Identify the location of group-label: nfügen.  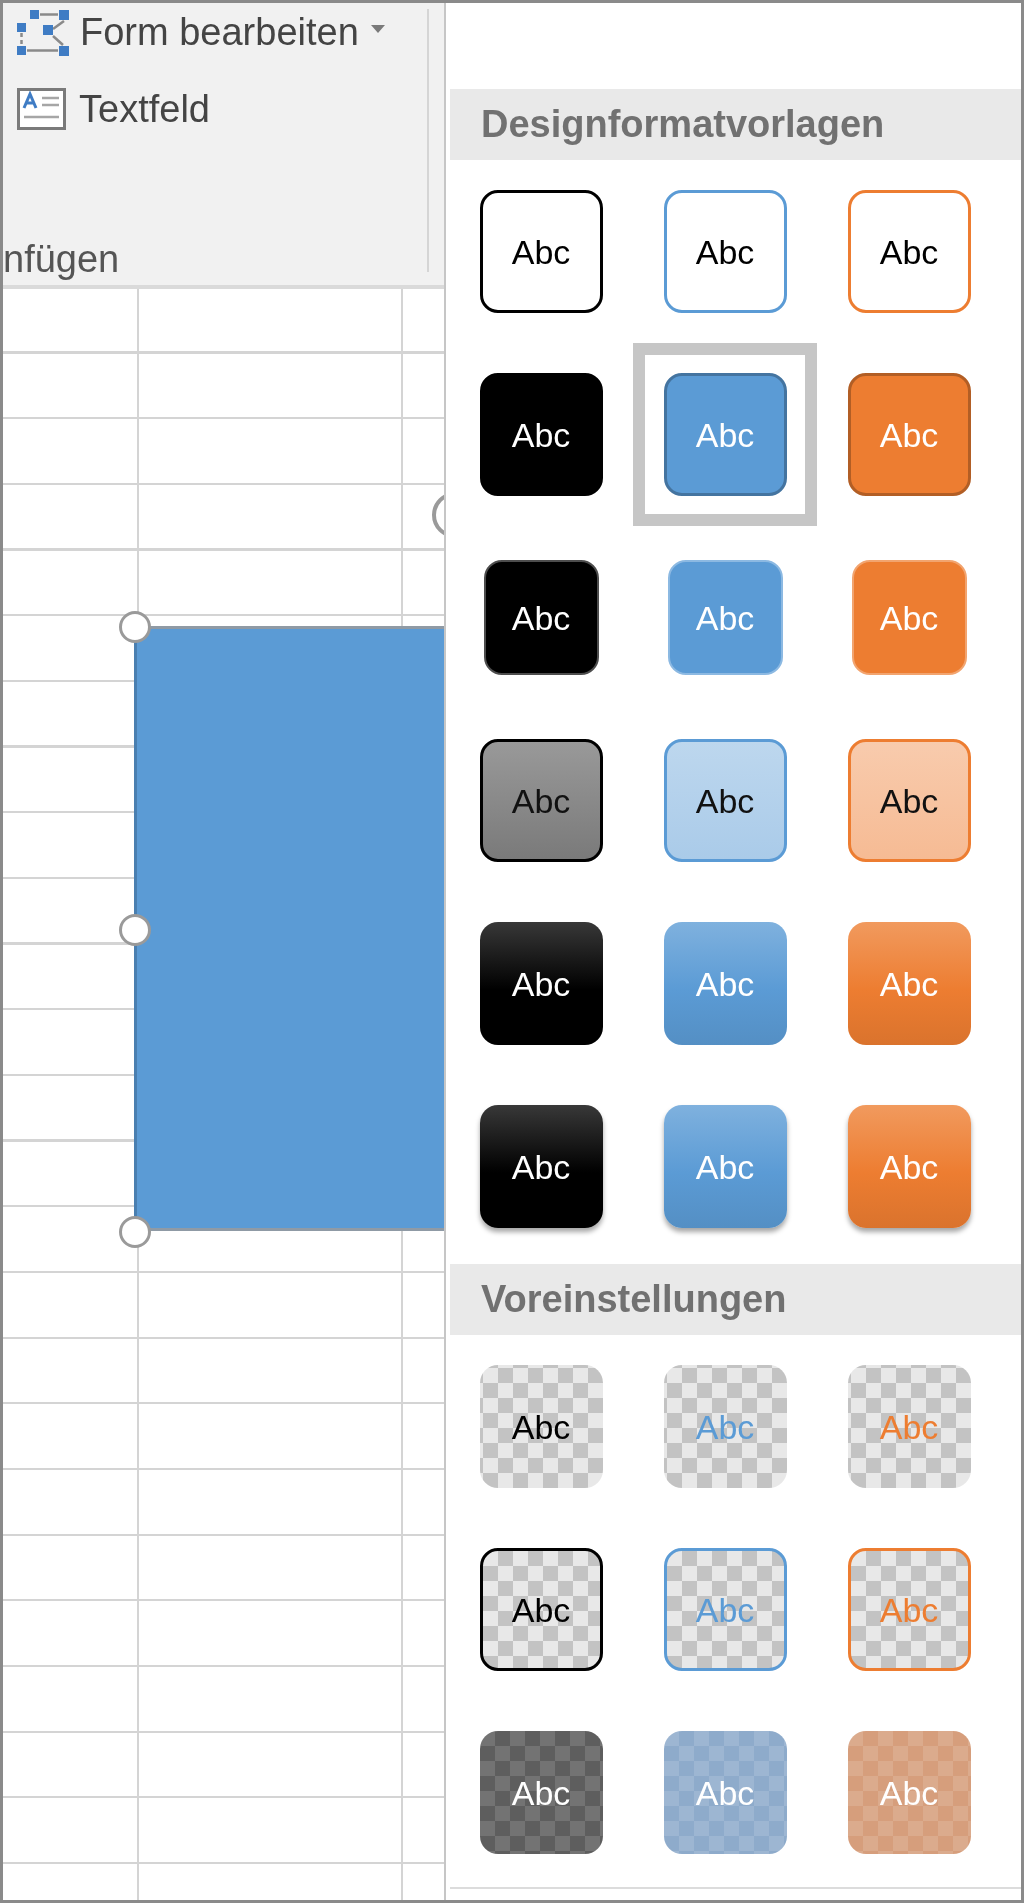
(61, 259).